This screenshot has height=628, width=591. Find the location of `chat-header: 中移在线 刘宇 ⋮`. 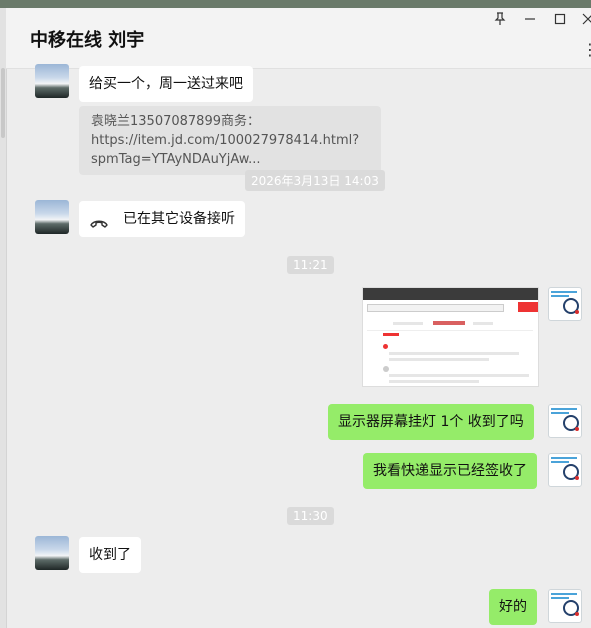

chat-header: 中移在线 刘宇 ⋮ is located at coordinates (298, 38).